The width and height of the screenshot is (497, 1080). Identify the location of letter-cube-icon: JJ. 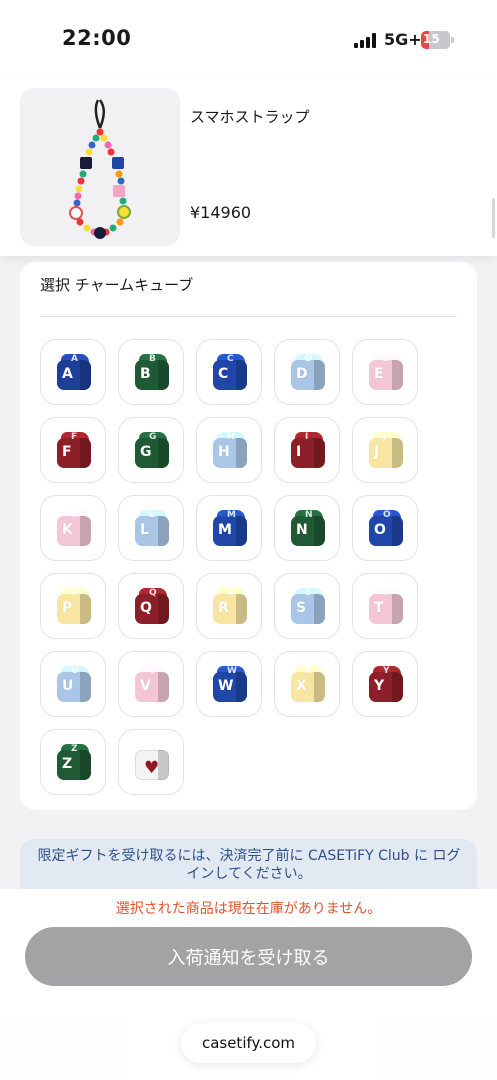
(386, 450).